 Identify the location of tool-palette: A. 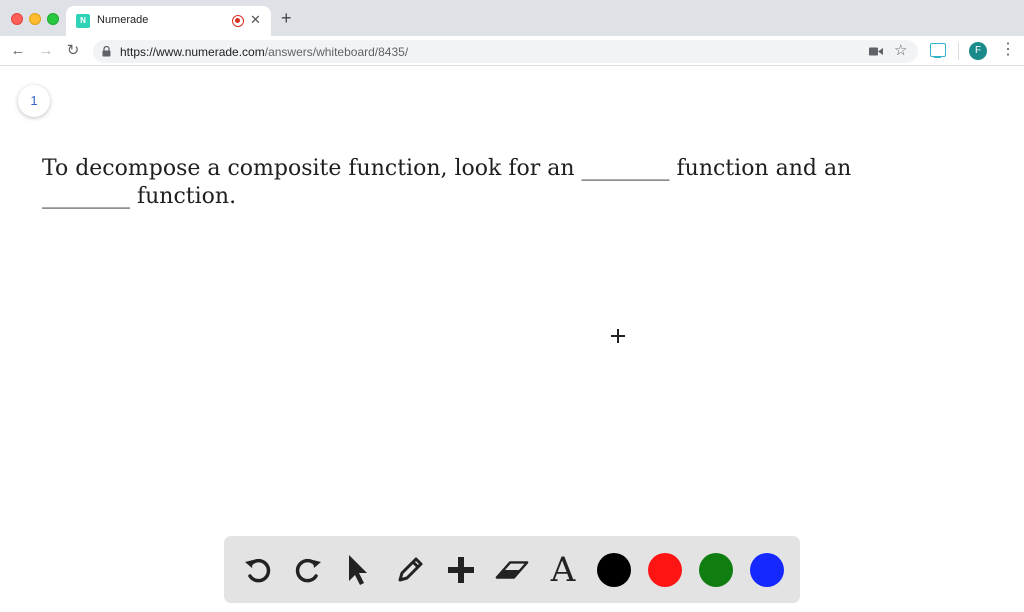
(512, 569).